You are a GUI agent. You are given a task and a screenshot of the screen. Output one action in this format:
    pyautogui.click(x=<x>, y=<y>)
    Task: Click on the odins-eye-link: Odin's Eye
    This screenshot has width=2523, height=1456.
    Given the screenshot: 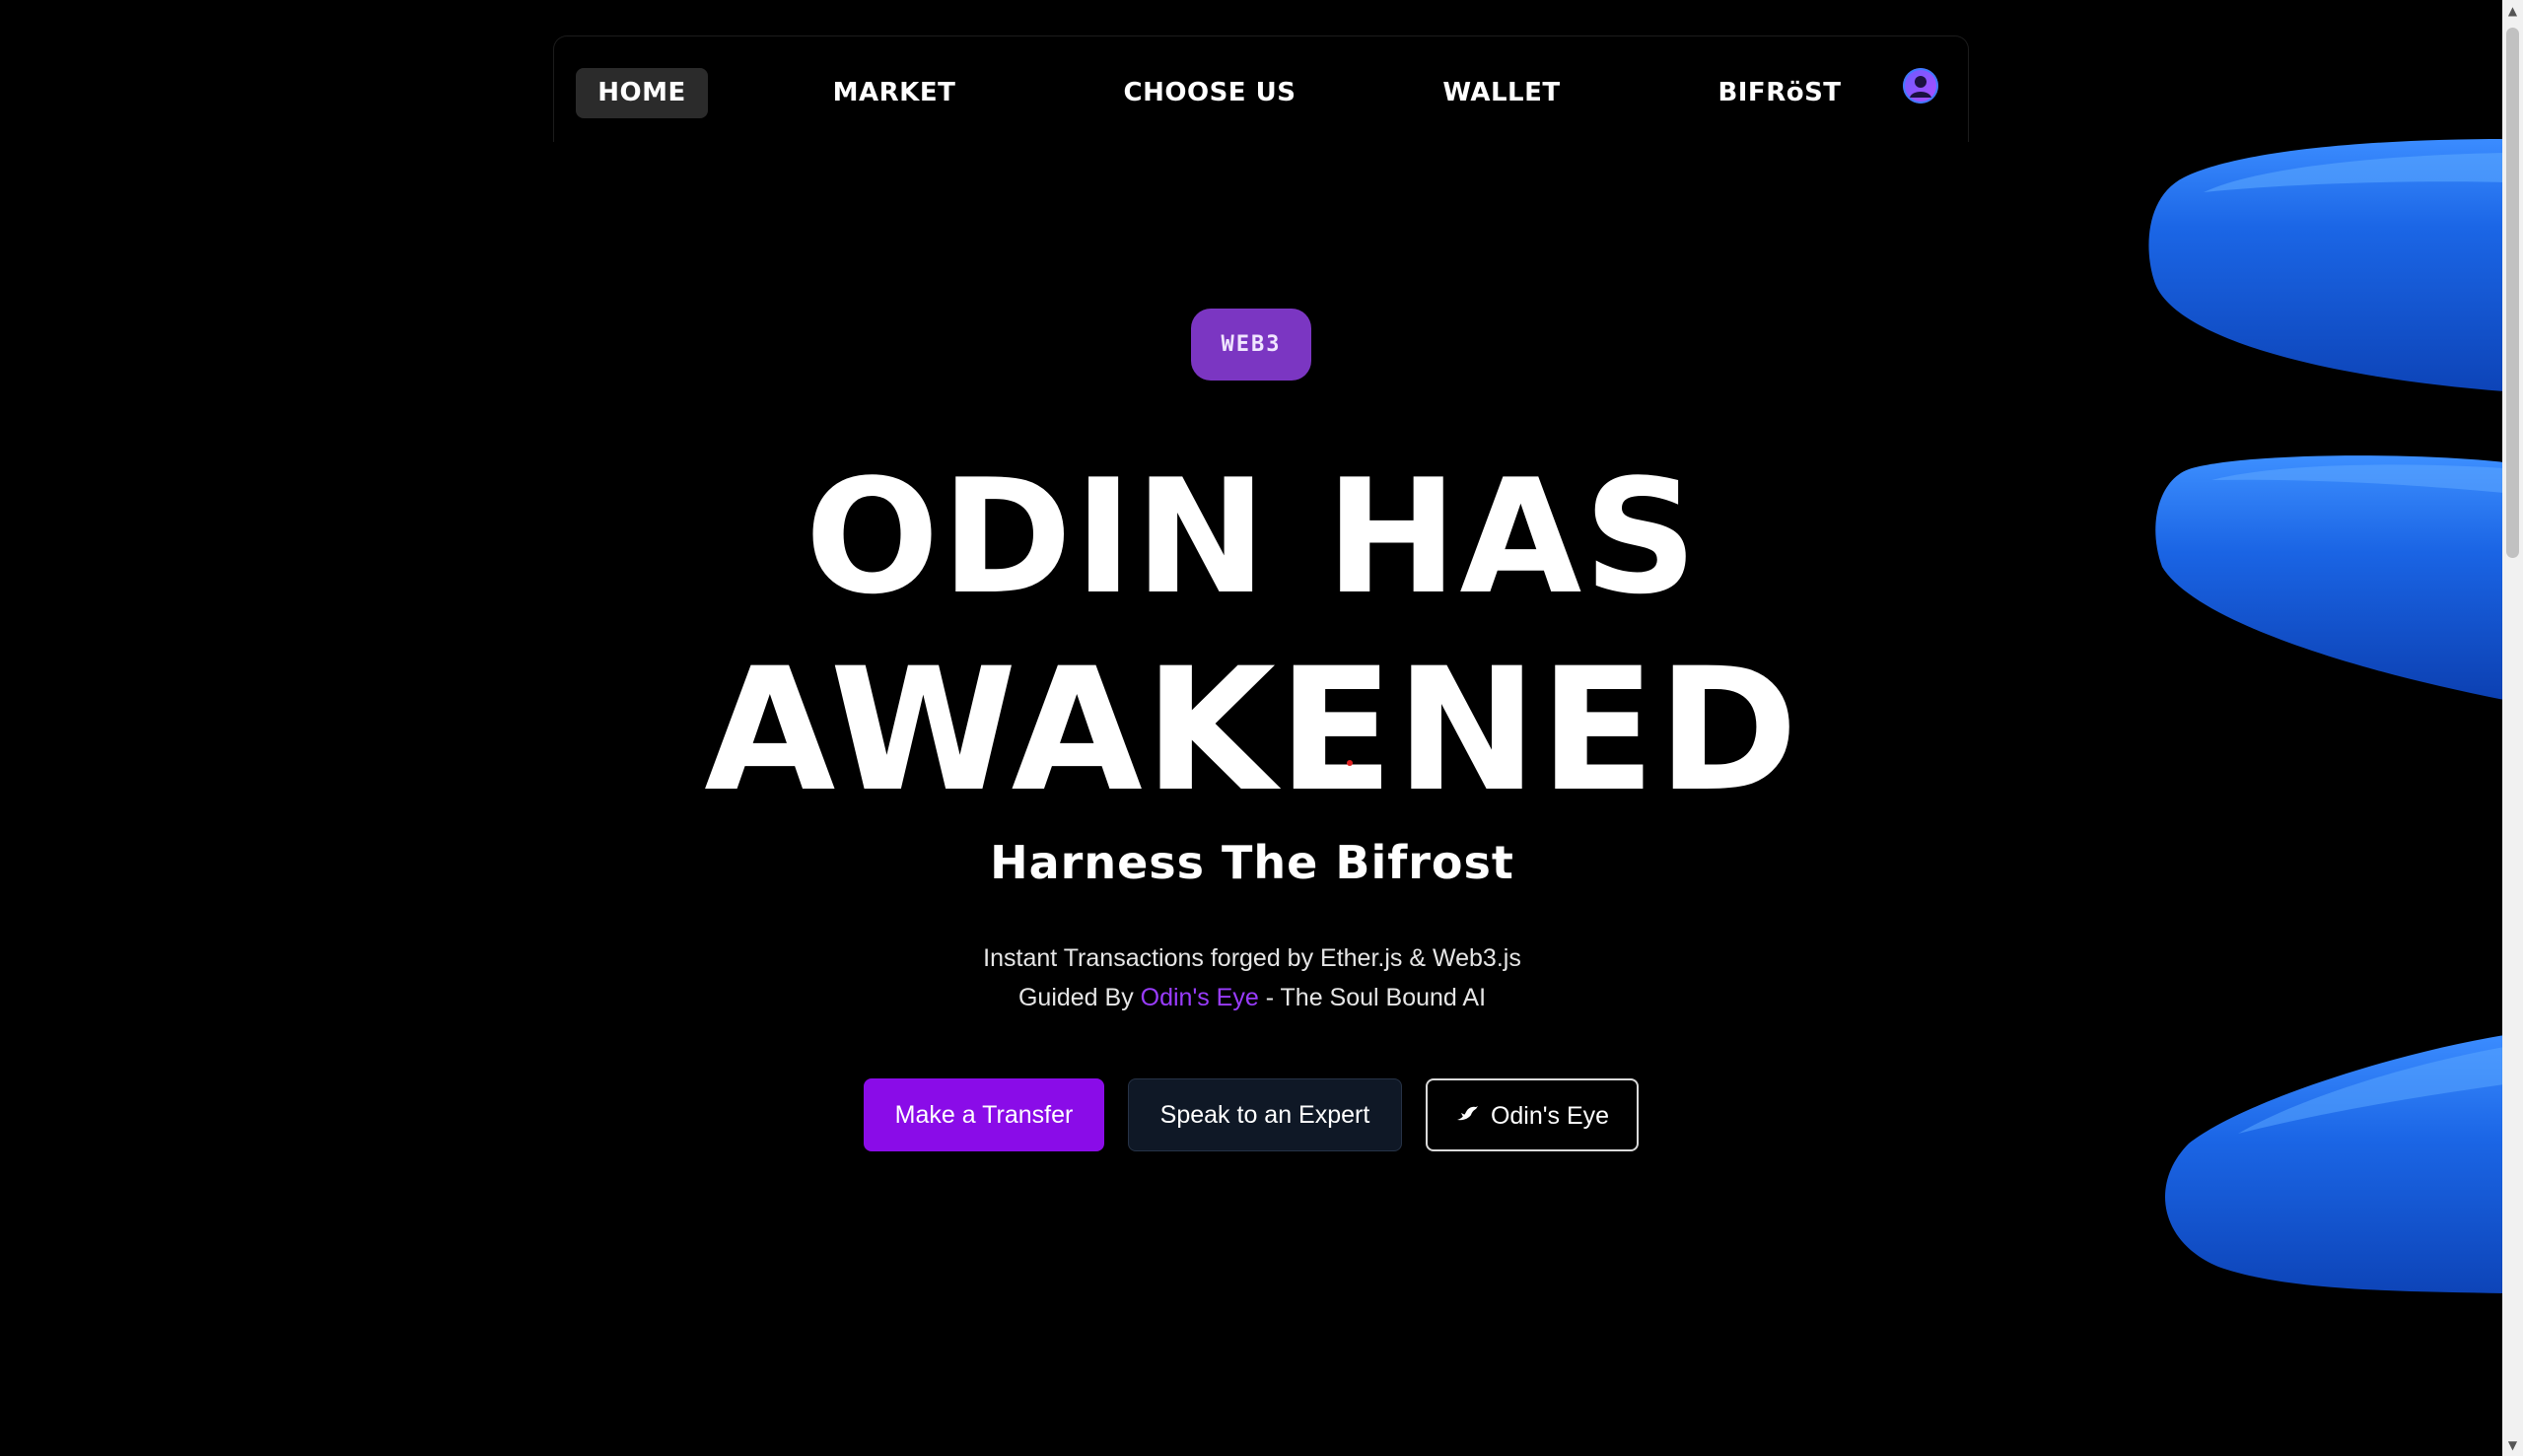 What is the action you would take?
    pyautogui.click(x=1200, y=997)
    